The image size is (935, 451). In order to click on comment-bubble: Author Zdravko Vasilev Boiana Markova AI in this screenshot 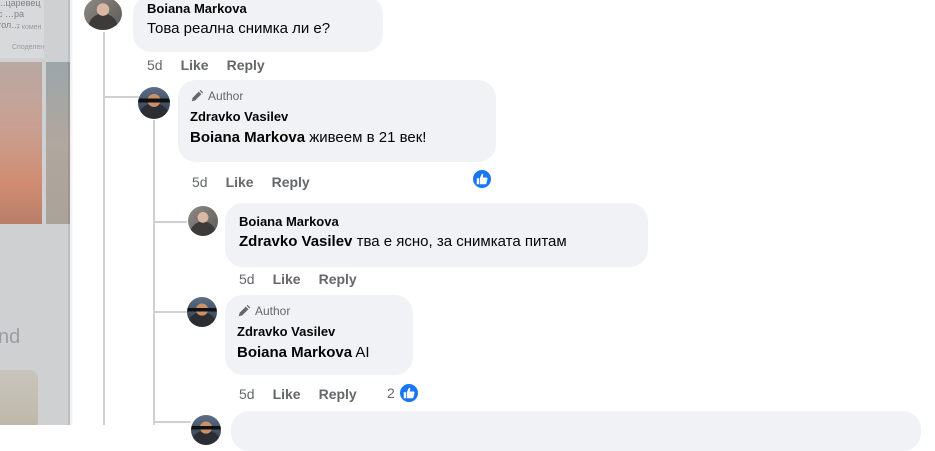, I will do `click(319, 335)`.